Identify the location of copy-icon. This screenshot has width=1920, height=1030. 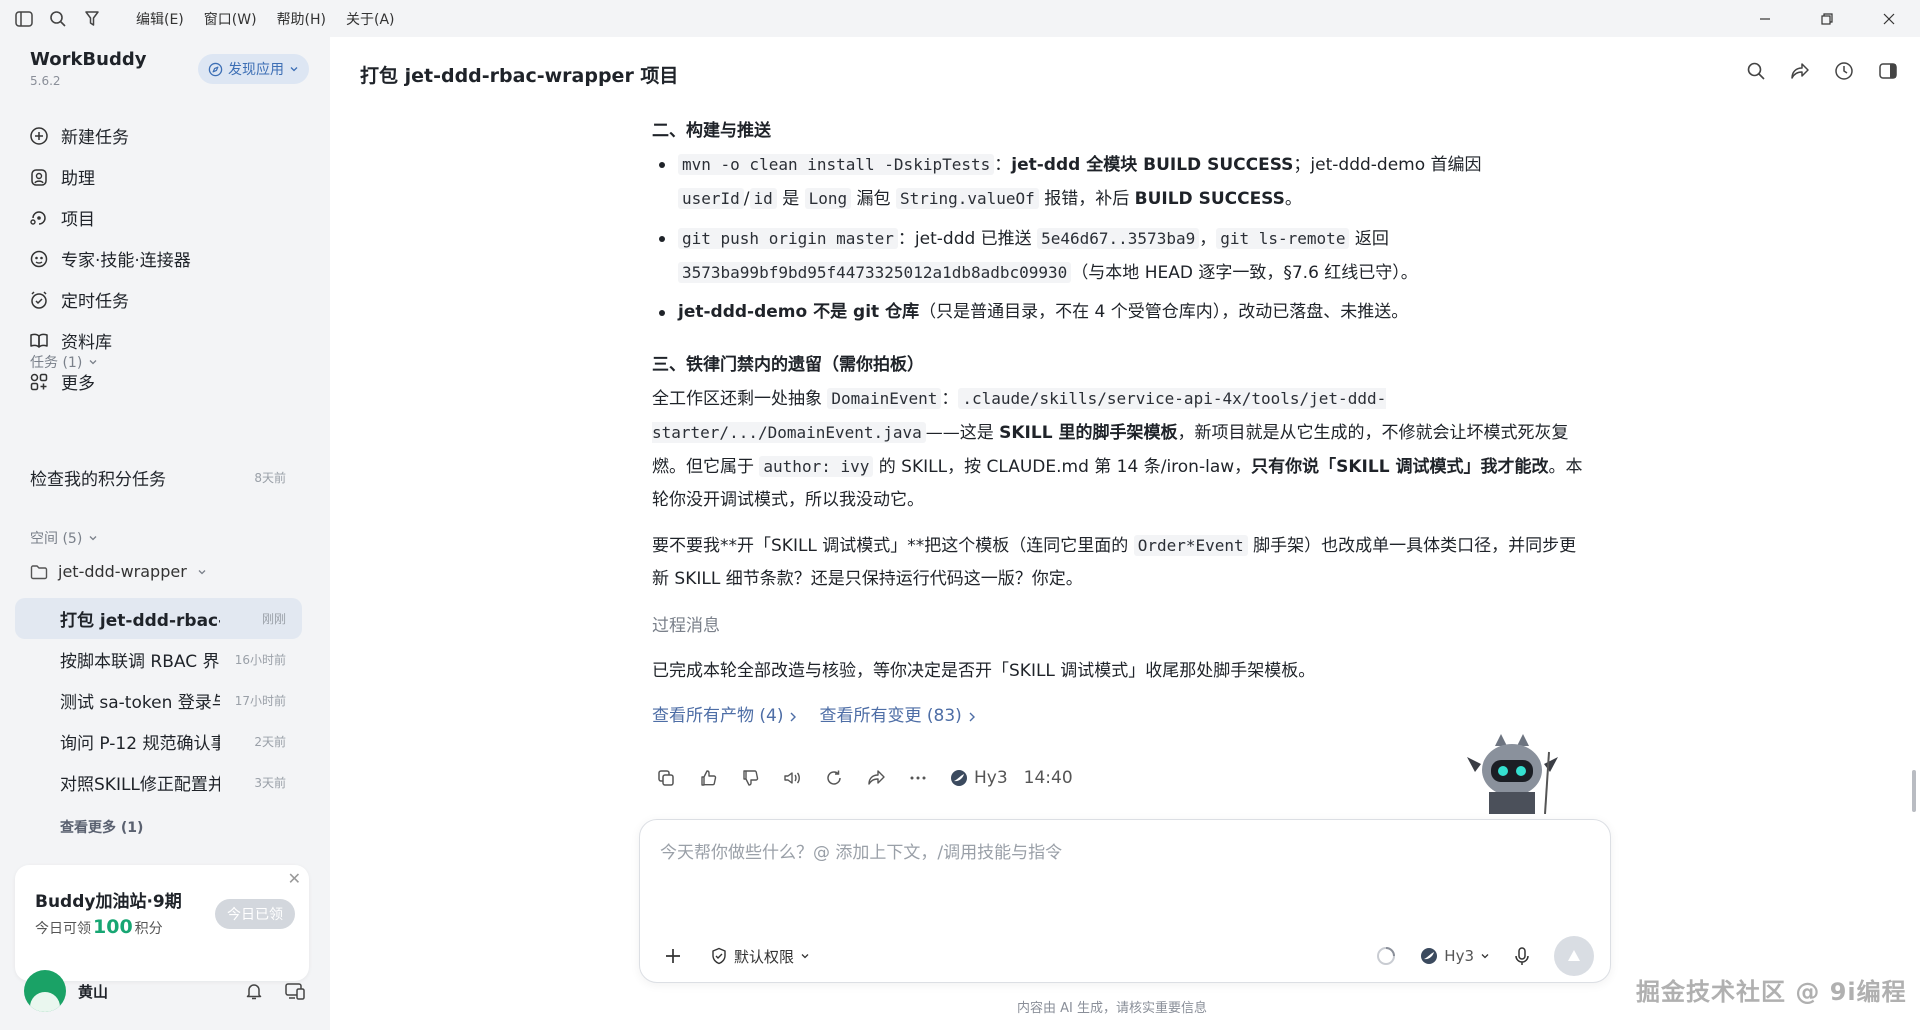
(666, 778).